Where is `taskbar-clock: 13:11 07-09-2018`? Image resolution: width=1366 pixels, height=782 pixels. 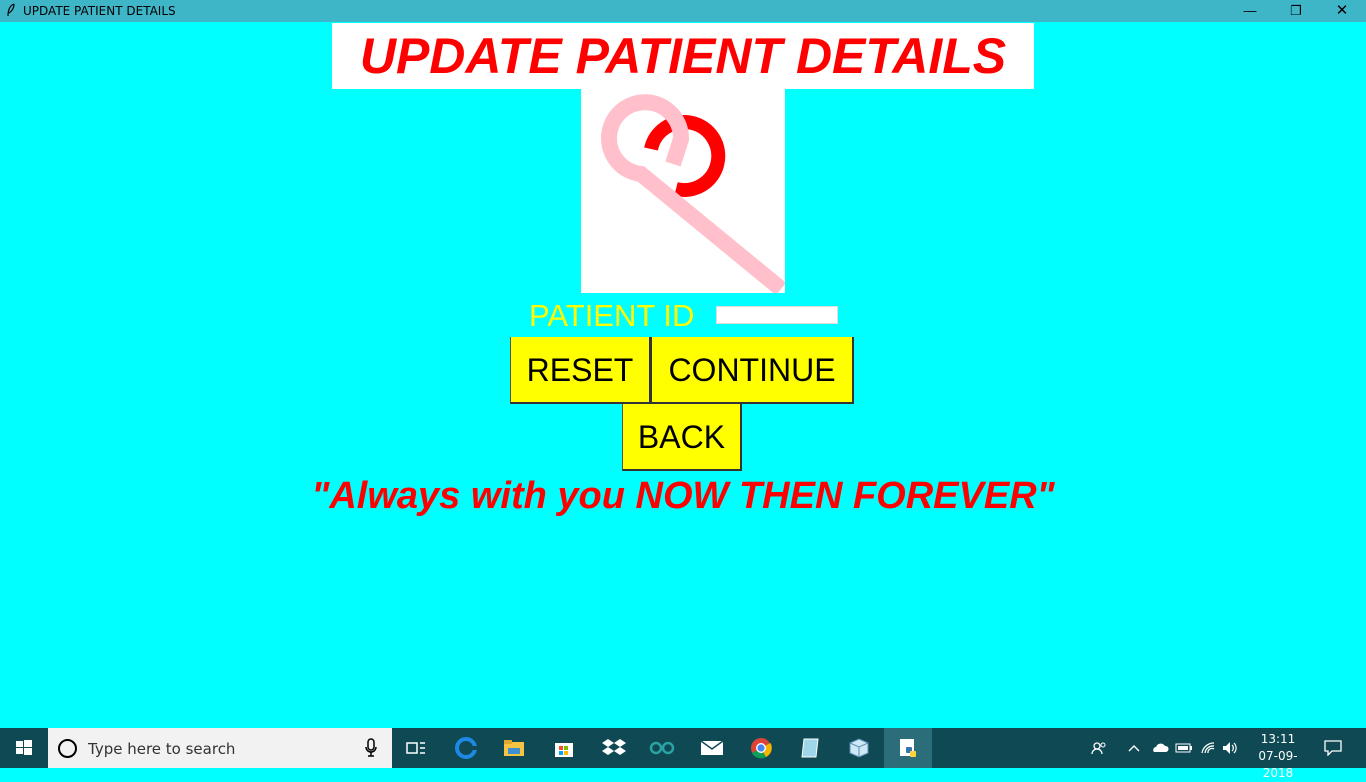
taskbar-clock: 13:11 07-09-2018 is located at coordinates (1278, 756).